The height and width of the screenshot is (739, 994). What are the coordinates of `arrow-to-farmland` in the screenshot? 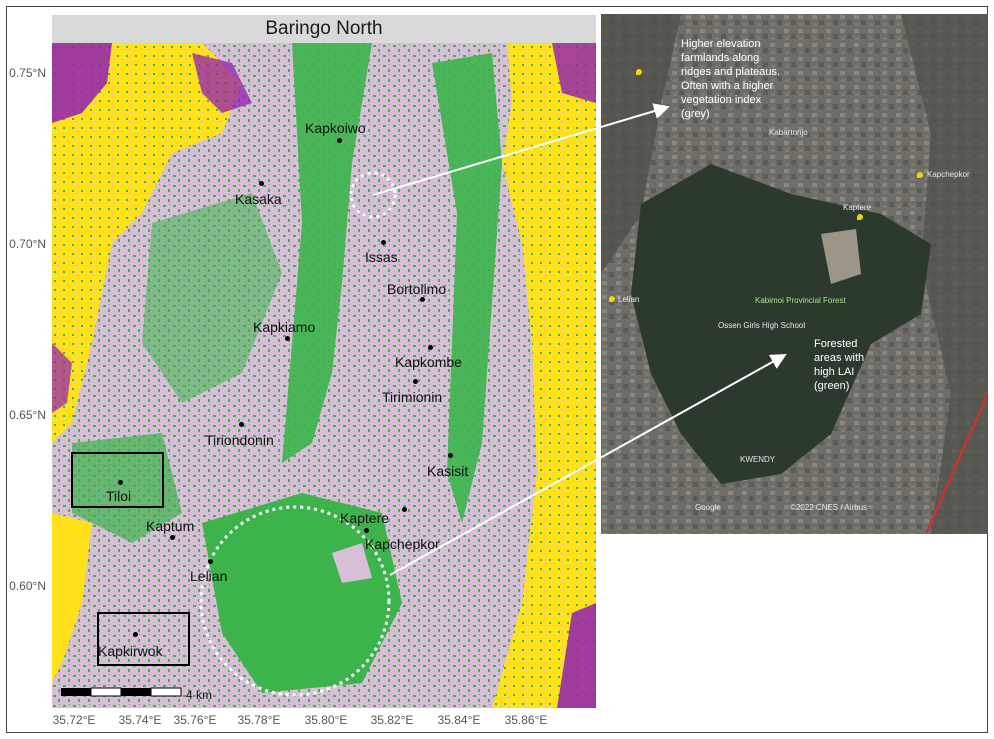 It's located at (521, 149).